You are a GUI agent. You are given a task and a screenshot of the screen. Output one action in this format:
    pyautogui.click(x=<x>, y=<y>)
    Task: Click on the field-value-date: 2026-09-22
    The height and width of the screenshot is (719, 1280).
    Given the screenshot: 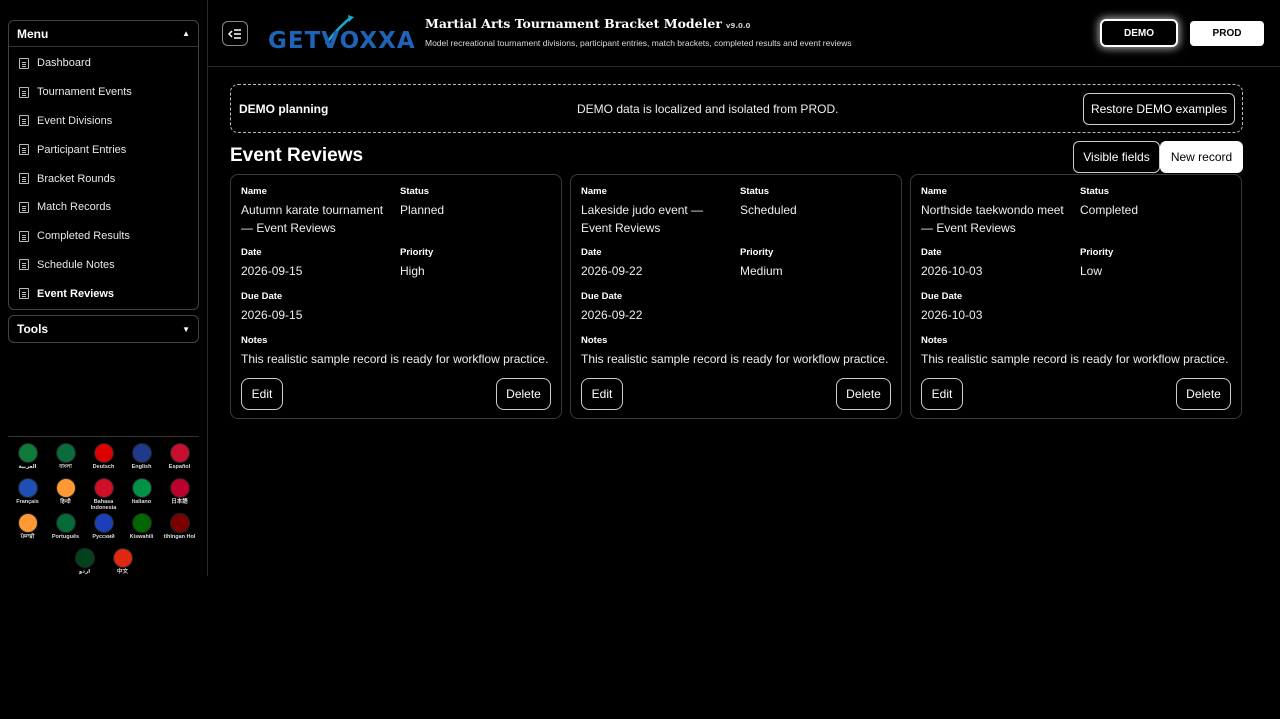 What is the action you would take?
    pyautogui.click(x=612, y=271)
    